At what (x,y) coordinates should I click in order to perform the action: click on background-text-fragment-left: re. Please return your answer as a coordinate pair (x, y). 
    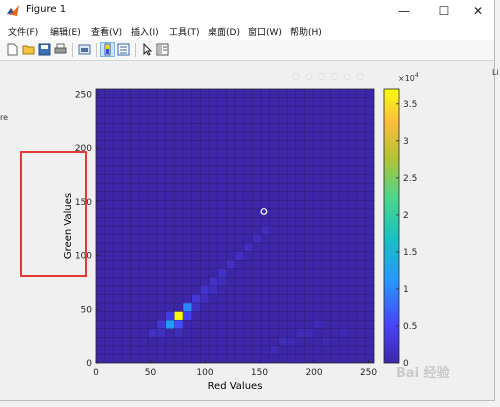
    Looking at the image, I should click on (4, 117).